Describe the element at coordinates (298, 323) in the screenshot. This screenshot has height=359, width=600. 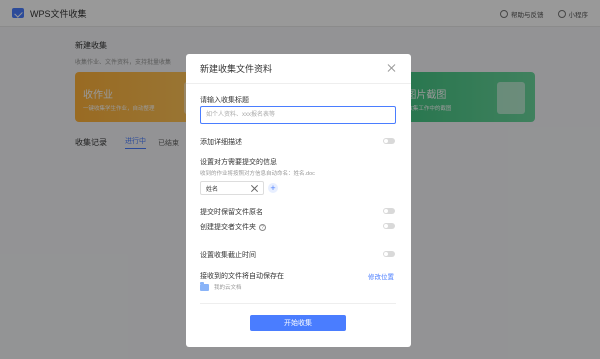
I see `start-collection-button: 开始收集` at that location.